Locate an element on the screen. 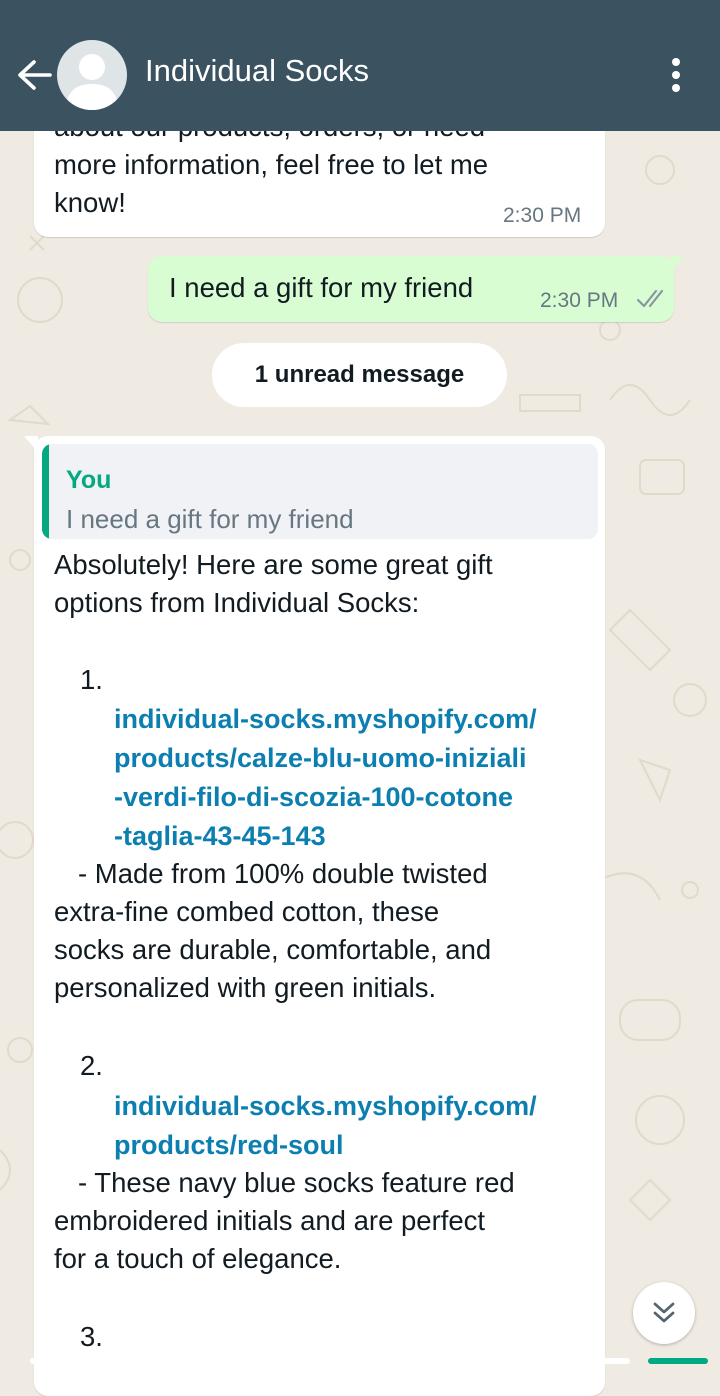 This screenshot has width=720, height=1396. product-description: socks are durable, comfortable, and is located at coordinates (273, 949).